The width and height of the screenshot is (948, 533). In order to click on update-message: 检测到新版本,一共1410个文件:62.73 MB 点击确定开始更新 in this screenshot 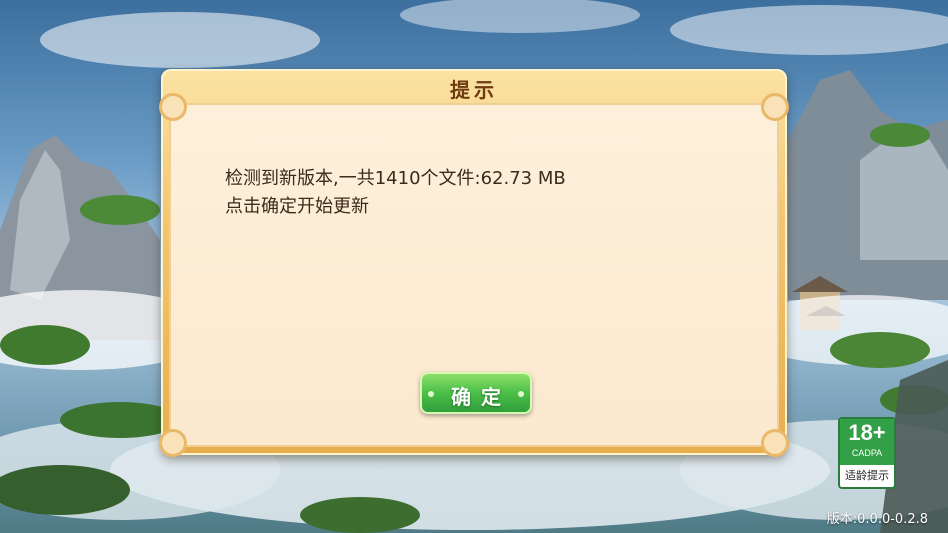, I will do `click(485, 193)`.